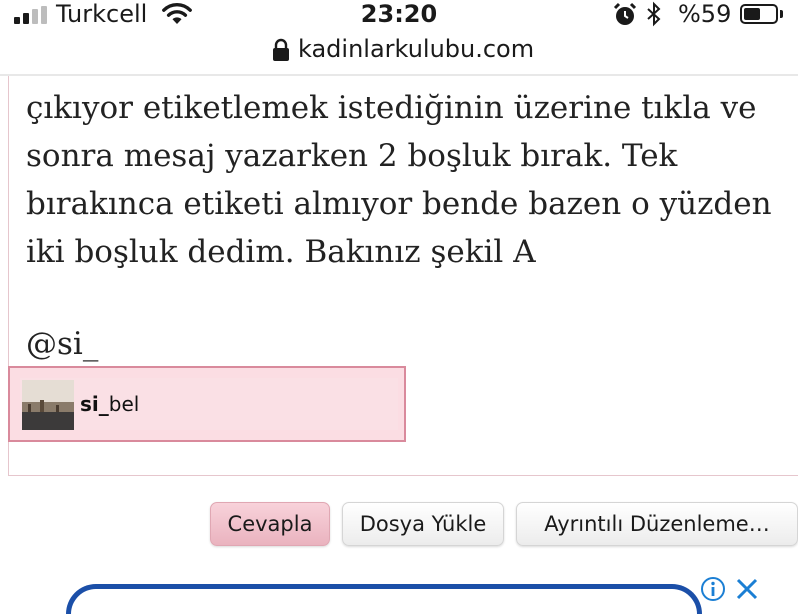  Describe the element at coordinates (352, 156) in the screenshot. I see `post-line: sonra mesaj yazarken 2 boşluk bırak. Tek` at that location.